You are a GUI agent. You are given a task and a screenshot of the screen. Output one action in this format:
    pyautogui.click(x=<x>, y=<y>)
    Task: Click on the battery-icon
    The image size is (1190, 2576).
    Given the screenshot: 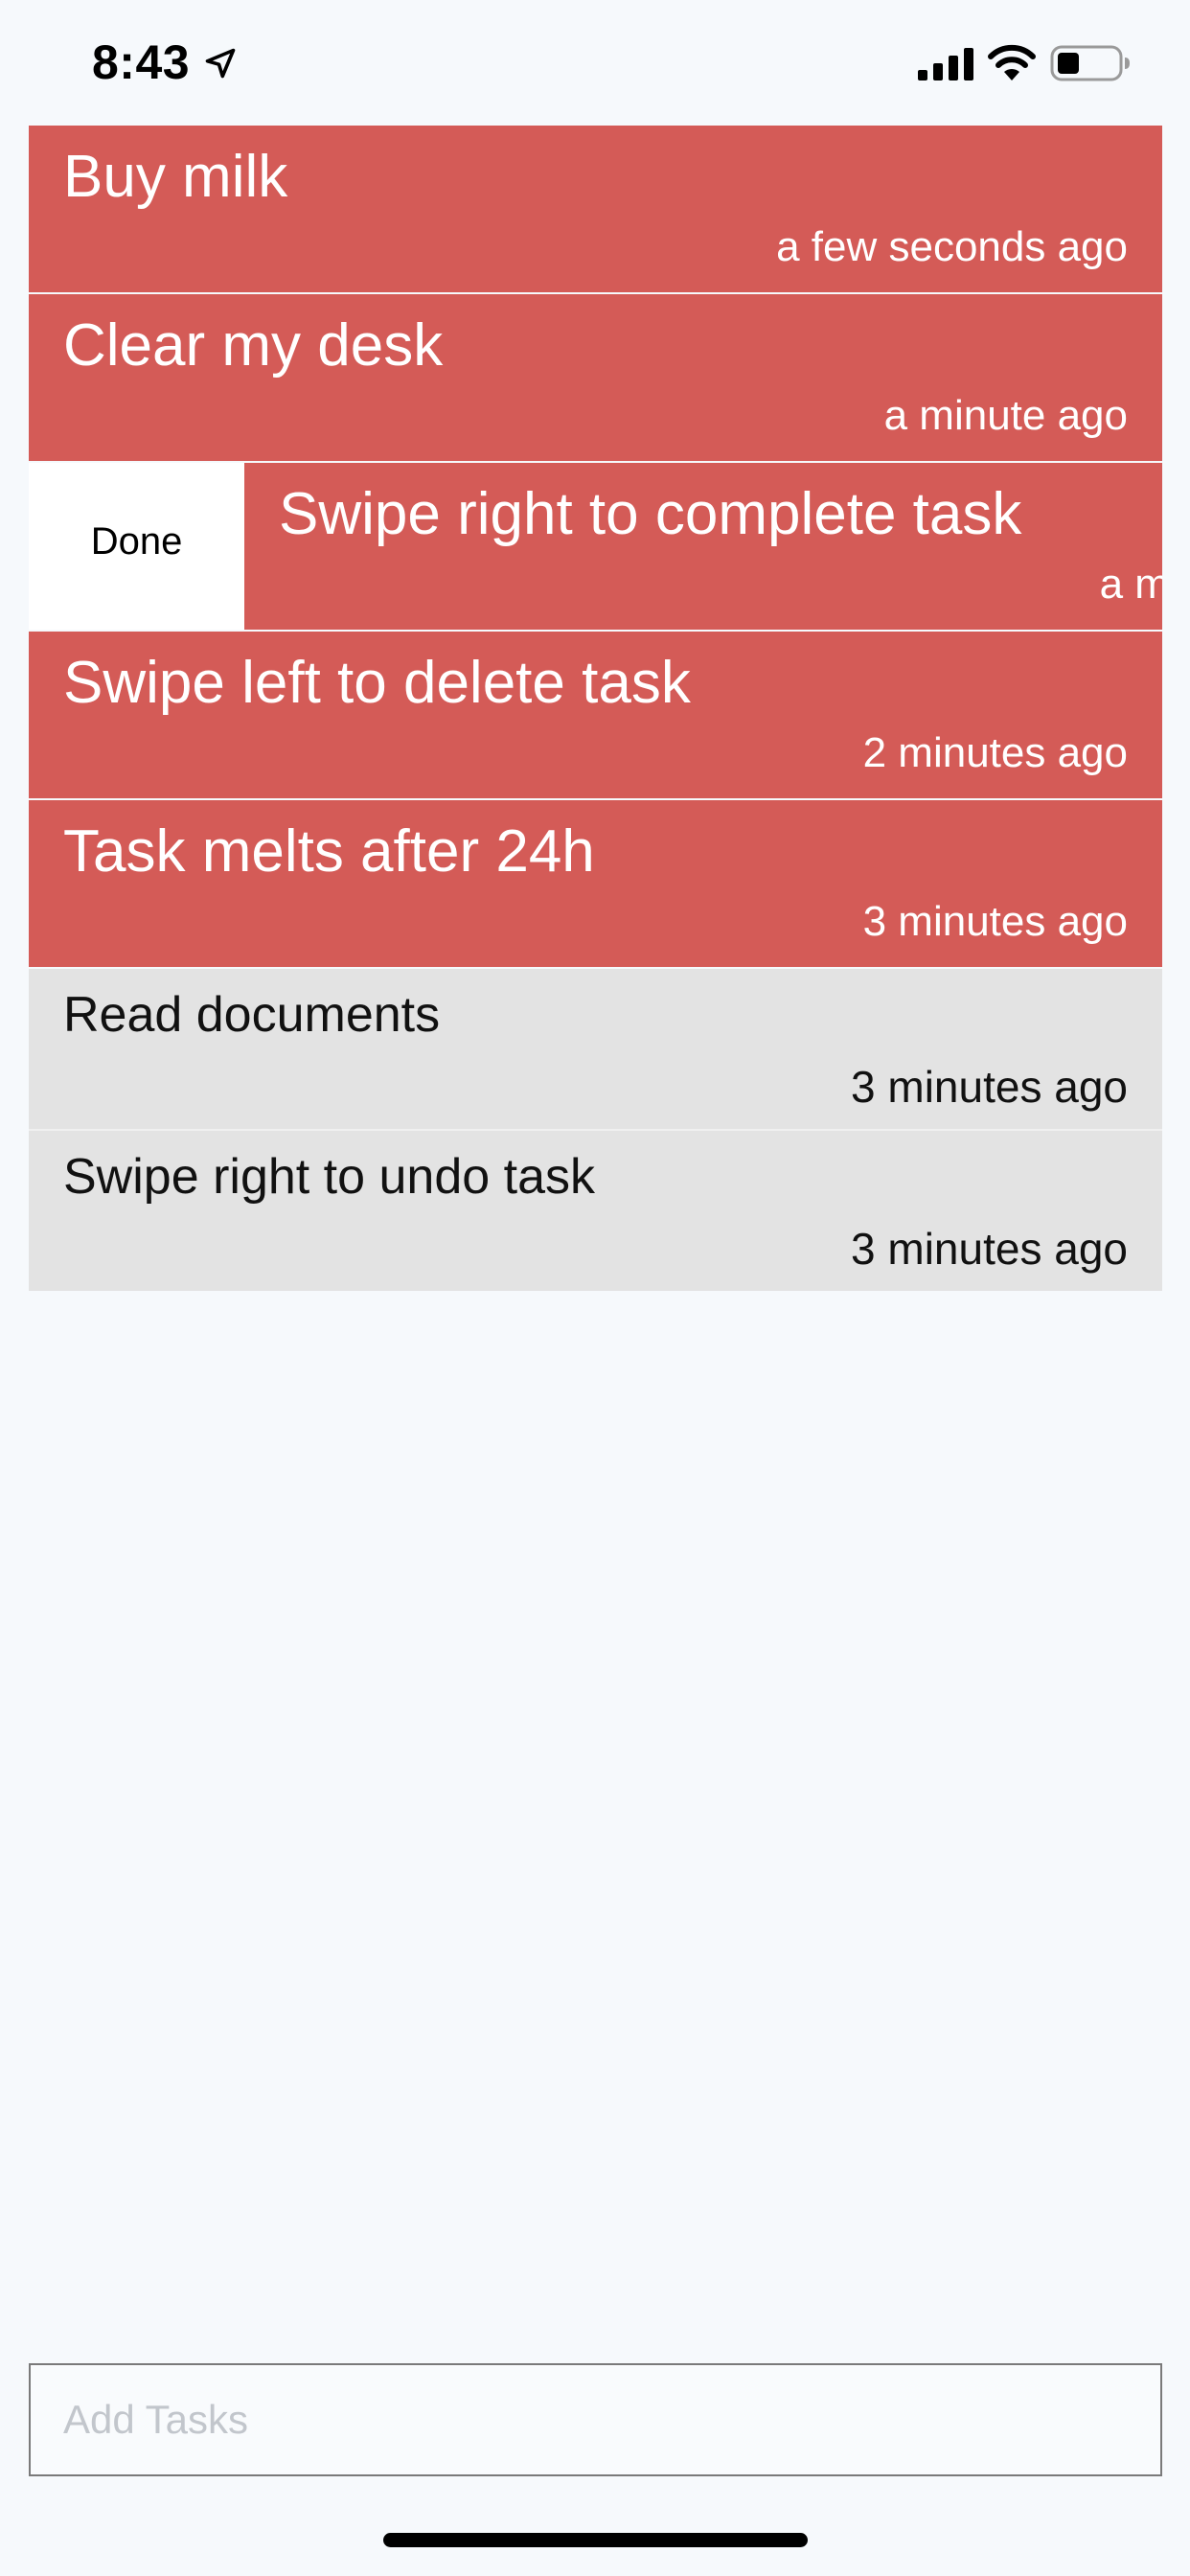 What is the action you would take?
    pyautogui.click(x=1090, y=63)
    